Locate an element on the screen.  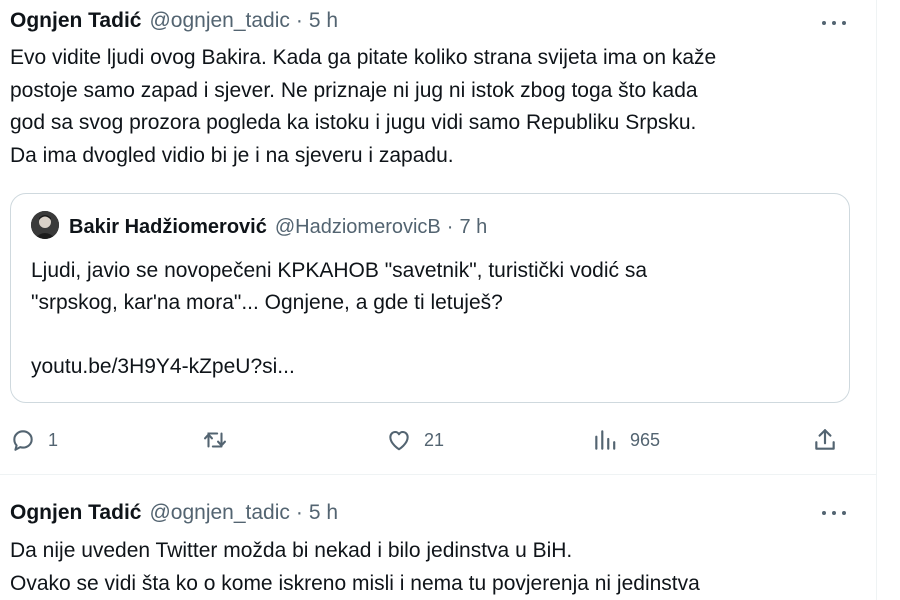
avatar-image is located at coordinates (45, 225).